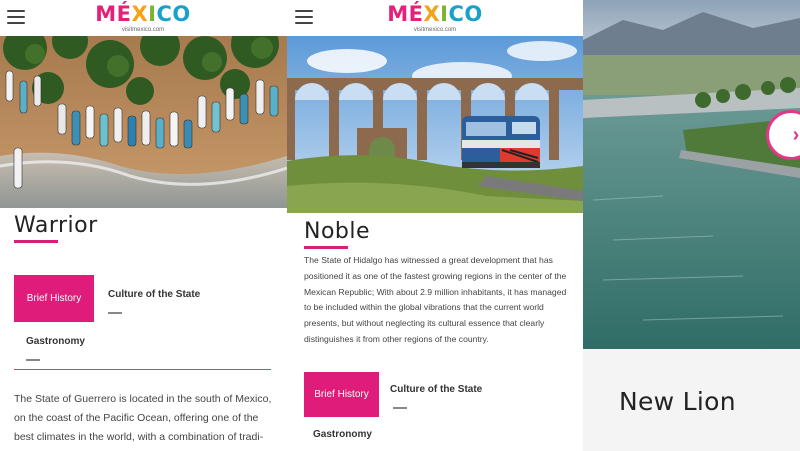 The height and width of the screenshot is (451, 800). What do you see at coordinates (435, 124) in the screenshot?
I see `hero-image-aqueduct-train` at bounding box center [435, 124].